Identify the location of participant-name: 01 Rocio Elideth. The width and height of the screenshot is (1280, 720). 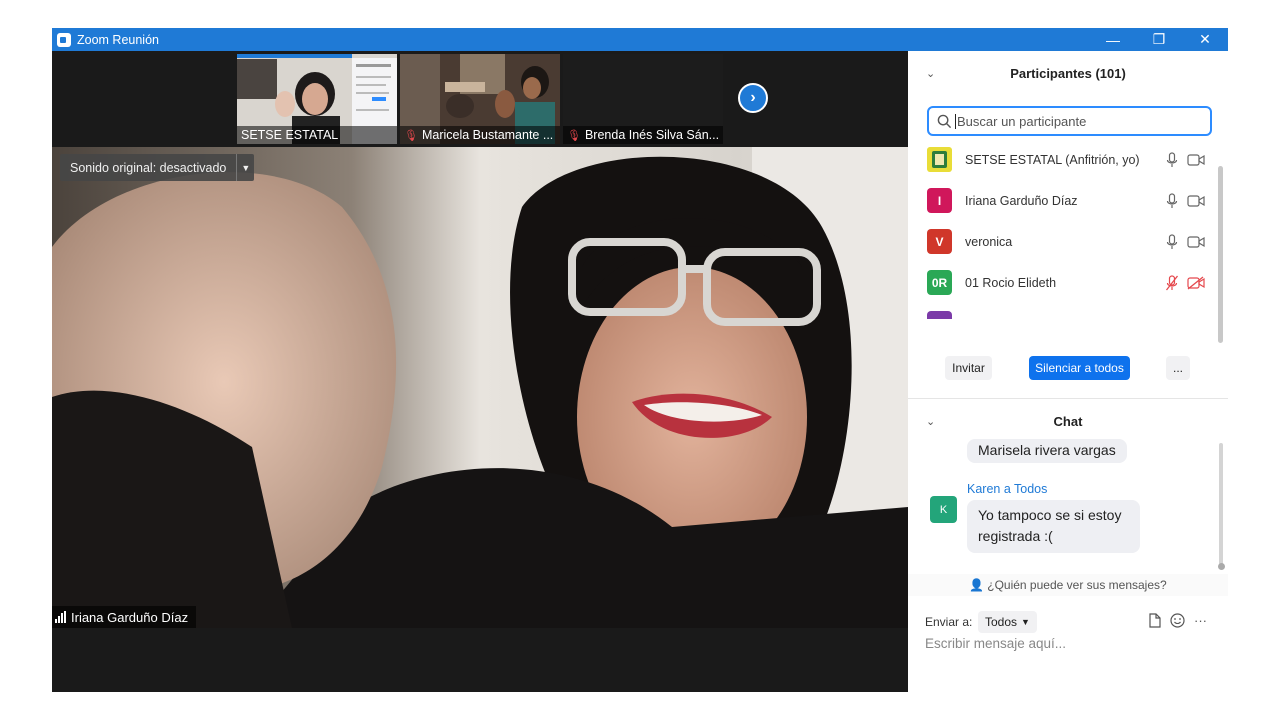
(1011, 282).